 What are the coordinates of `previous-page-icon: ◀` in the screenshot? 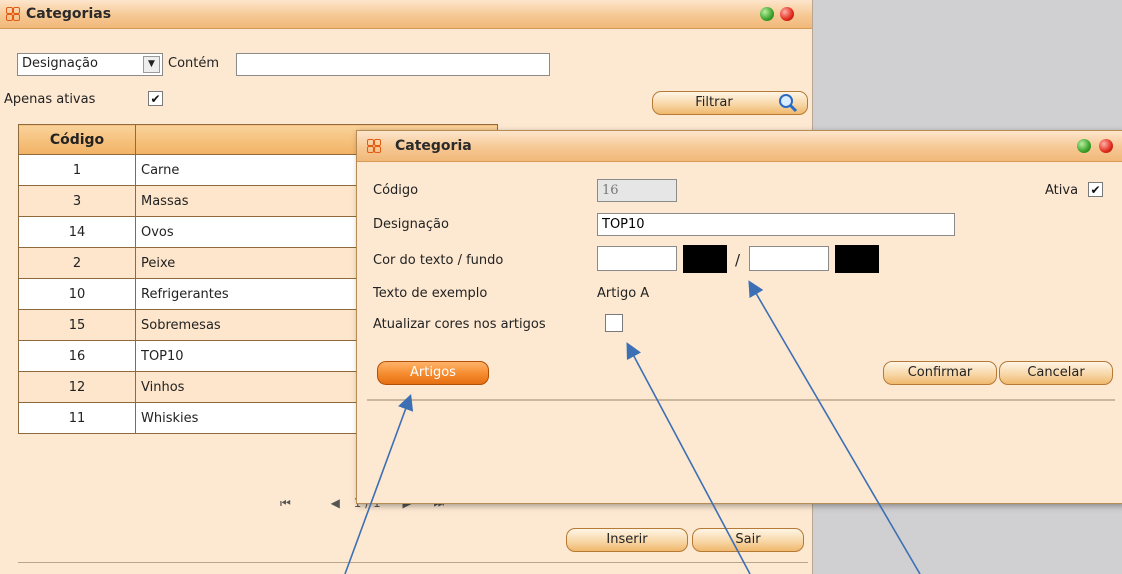 It's located at (335, 503).